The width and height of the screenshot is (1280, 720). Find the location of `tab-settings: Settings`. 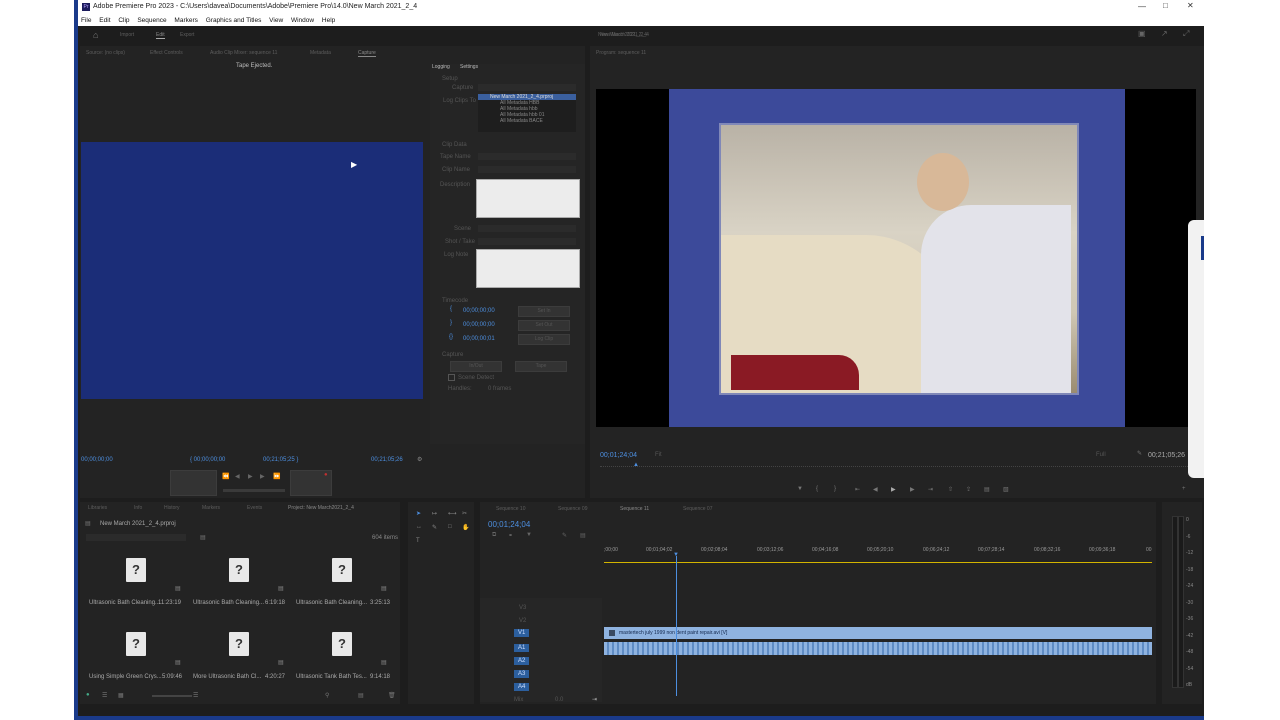

tab-settings: Settings is located at coordinates (469, 67).